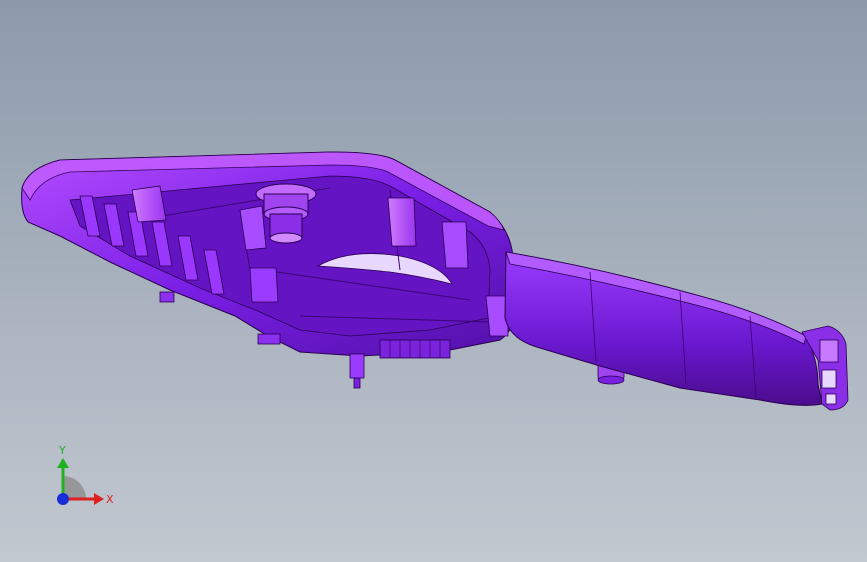 Image resolution: width=867 pixels, height=562 pixels. What do you see at coordinates (99, 499) in the screenshot?
I see `x-axis-arrowhead` at bounding box center [99, 499].